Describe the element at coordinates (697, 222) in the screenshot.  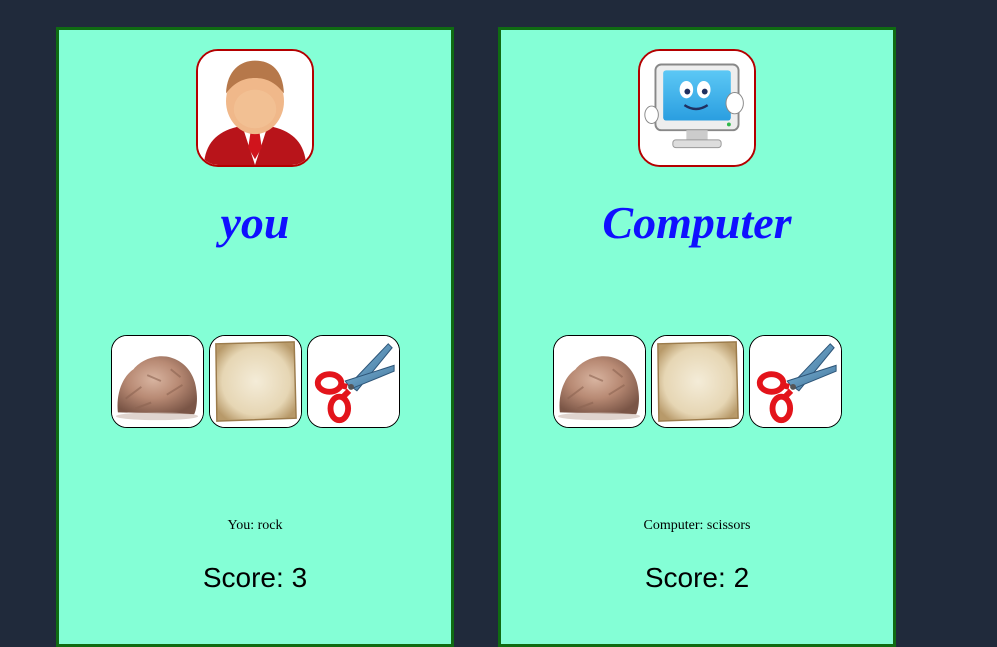
I see `computer-name: Computer` at that location.